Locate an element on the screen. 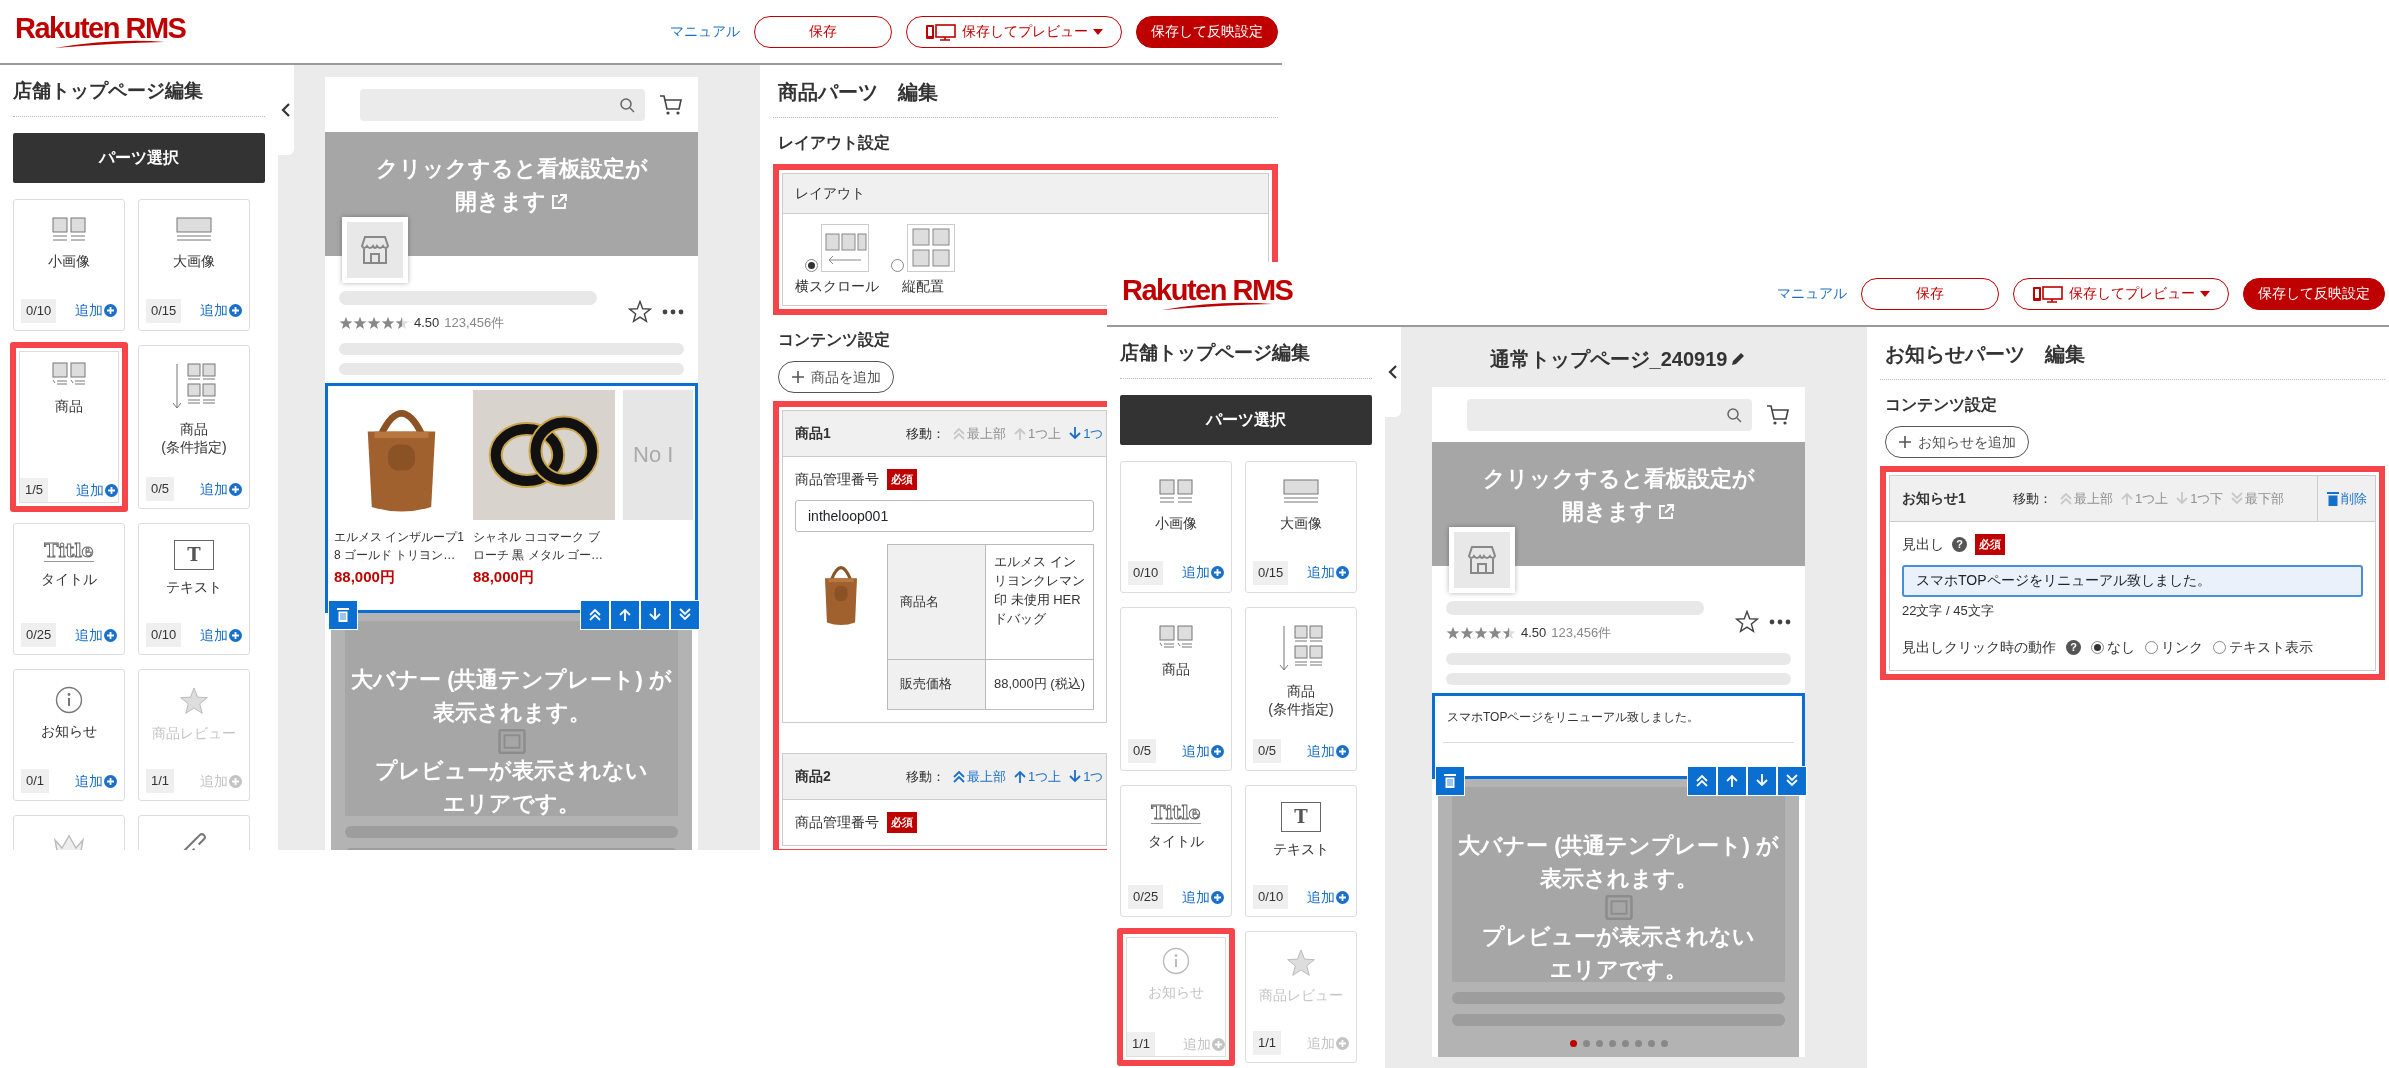  input-field: intheloop001 is located at coordinates (944, 516).